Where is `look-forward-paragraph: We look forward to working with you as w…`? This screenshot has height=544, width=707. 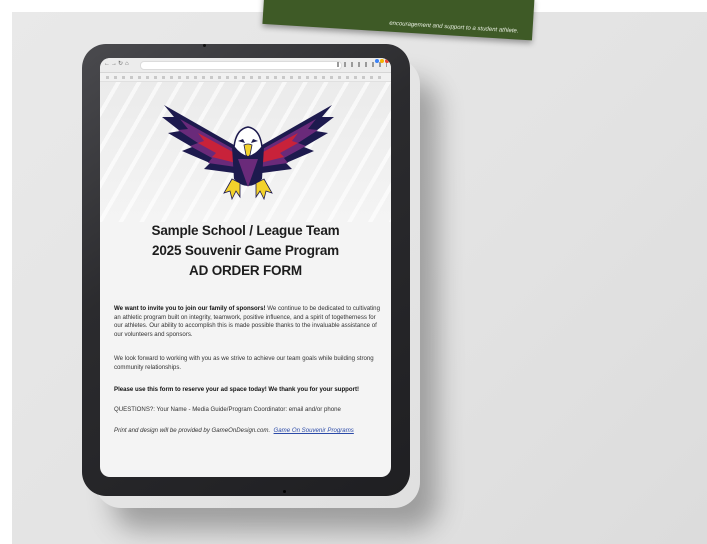
look-forward-paragraph: We look forward to working with you as w… is located at coordinates (244, 363).